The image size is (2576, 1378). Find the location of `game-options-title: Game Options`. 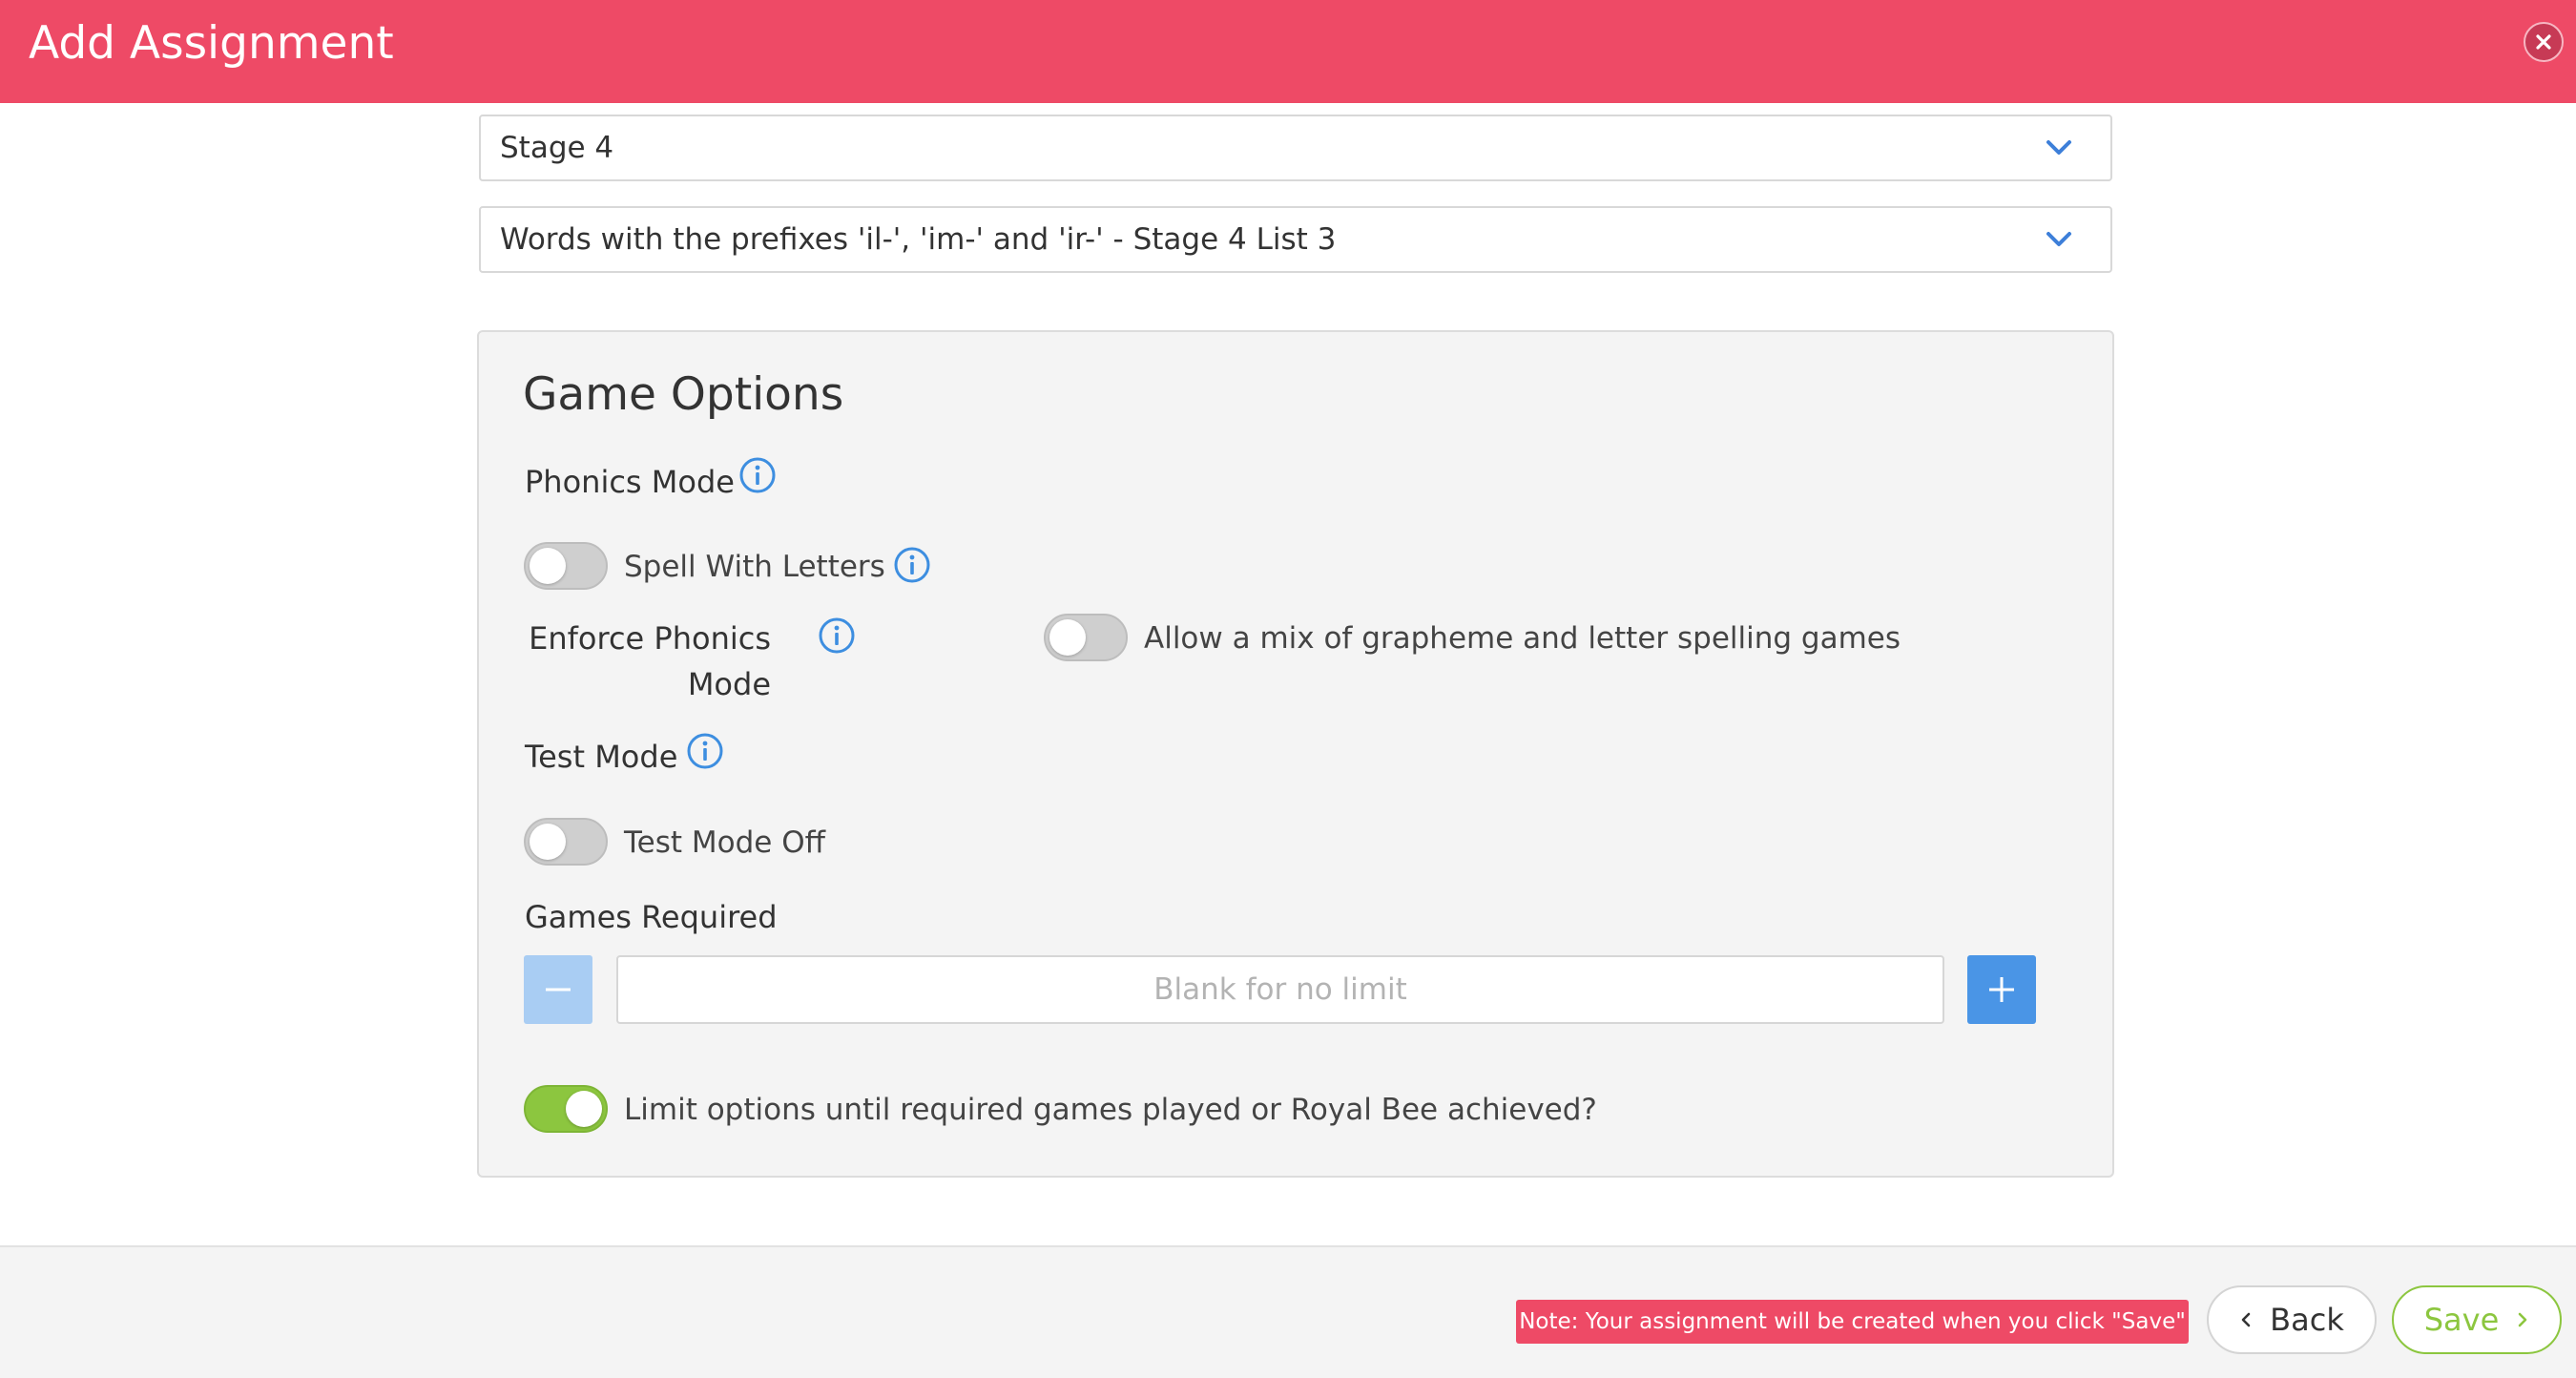

game-options-title: Game Options is located at coordinates (683, 394).